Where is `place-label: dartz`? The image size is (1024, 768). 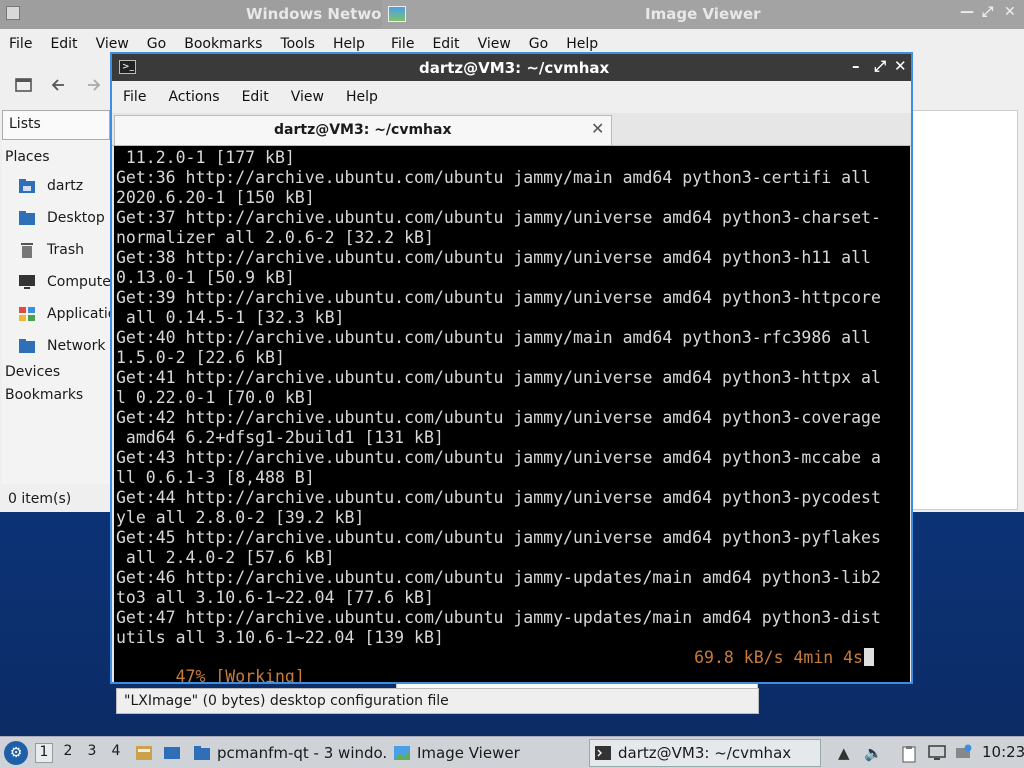 place-label: dartz is located at coordinates (65, 186).